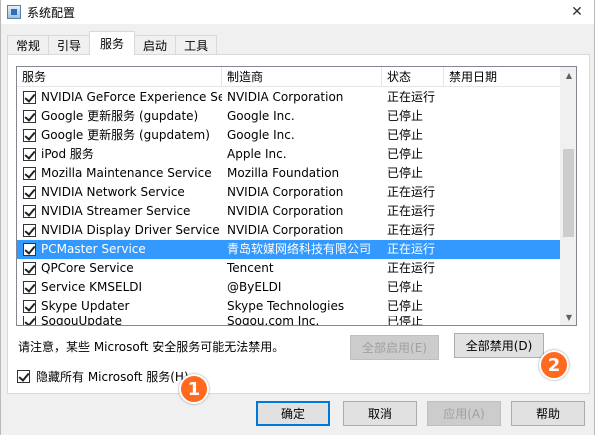 The width and height of the screenshot is (595, 435). What do you see at coordinates (69, 45) in the screenshot?
I see `tab-boot: 引导` at bounding box center [69, 45].